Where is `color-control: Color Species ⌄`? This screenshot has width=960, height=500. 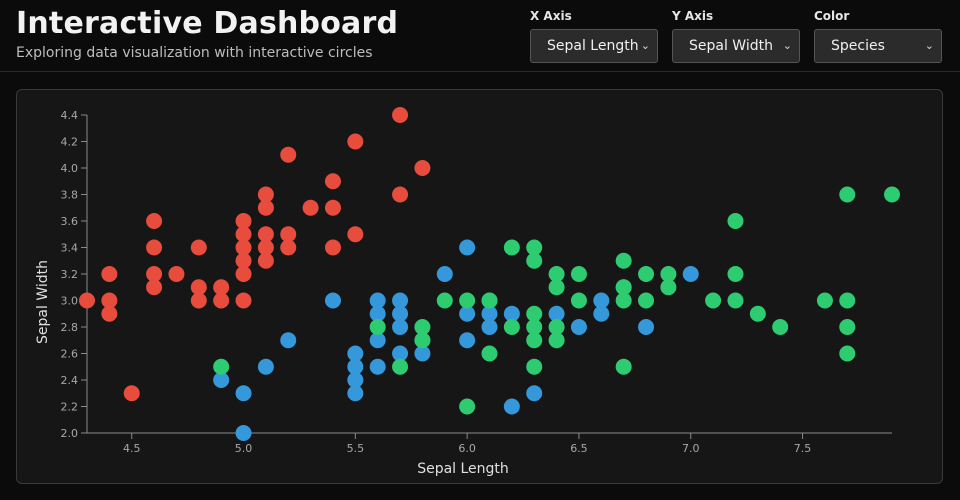
color-control: Color Species ⌄ is located at coordinates (878, 36).